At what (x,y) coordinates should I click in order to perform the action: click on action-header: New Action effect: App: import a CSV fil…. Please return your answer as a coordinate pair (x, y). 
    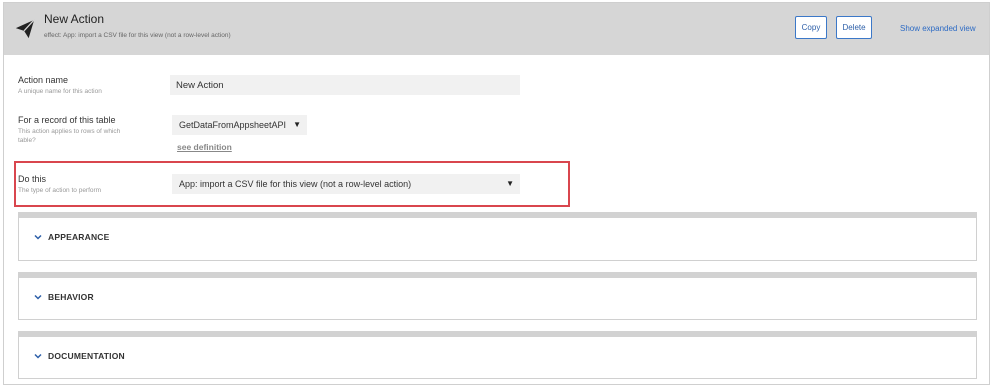
    Looking at the image, I should click on (496, 29).